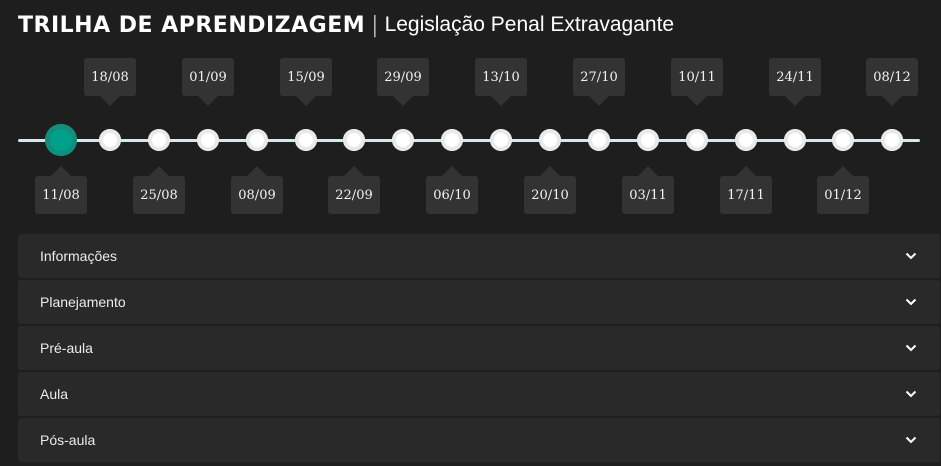 Image resolution: width=941 pixels, height=466 pixels. I want to click on timeline-date-label: 27/10, so click(599, 77).